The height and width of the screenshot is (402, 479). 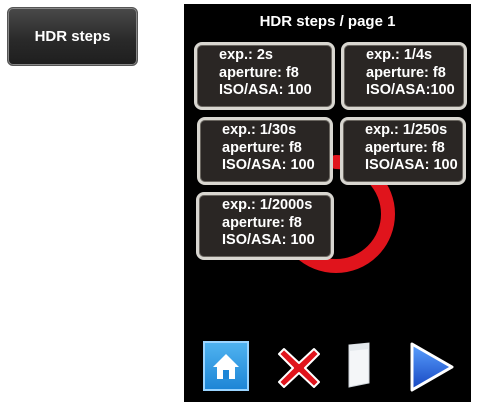 I want to click on hdr-step-card: exp.: 1/4s aperture: f8 ISO/ASA:100, so click(x=404, y=76).